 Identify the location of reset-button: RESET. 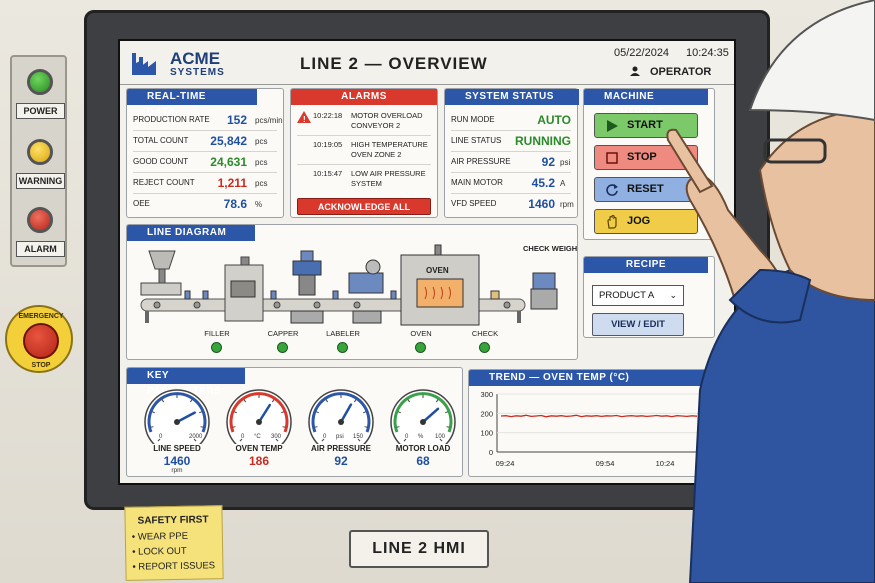
(646, 189).